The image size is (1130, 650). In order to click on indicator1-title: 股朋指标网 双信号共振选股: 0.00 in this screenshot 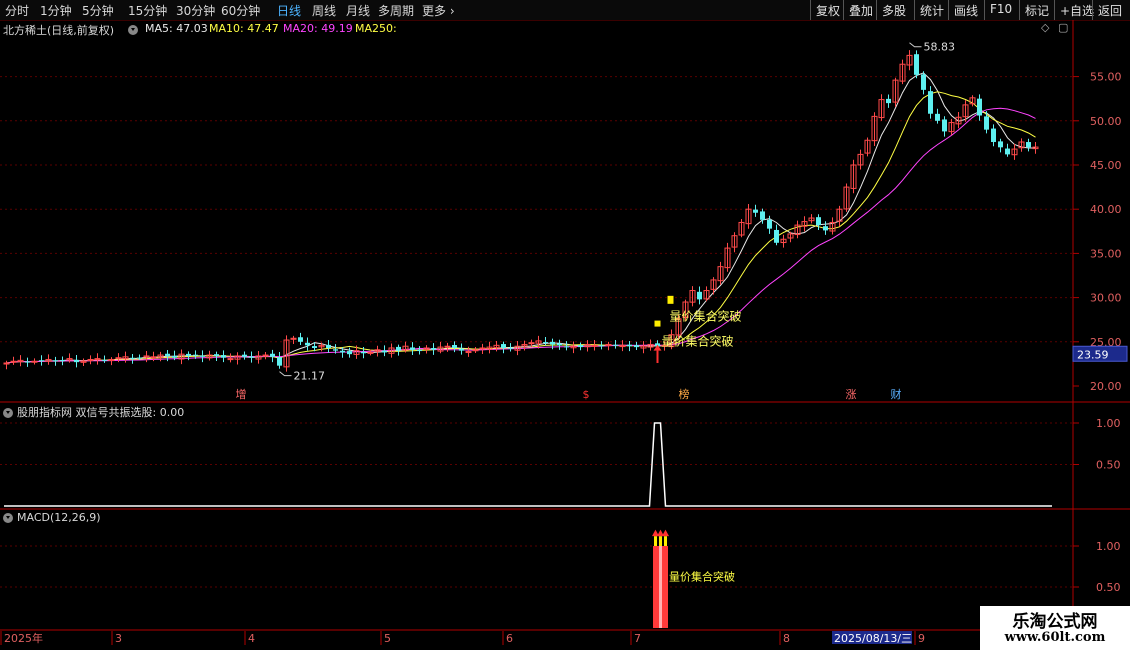, I will do `click(93, 412)`.